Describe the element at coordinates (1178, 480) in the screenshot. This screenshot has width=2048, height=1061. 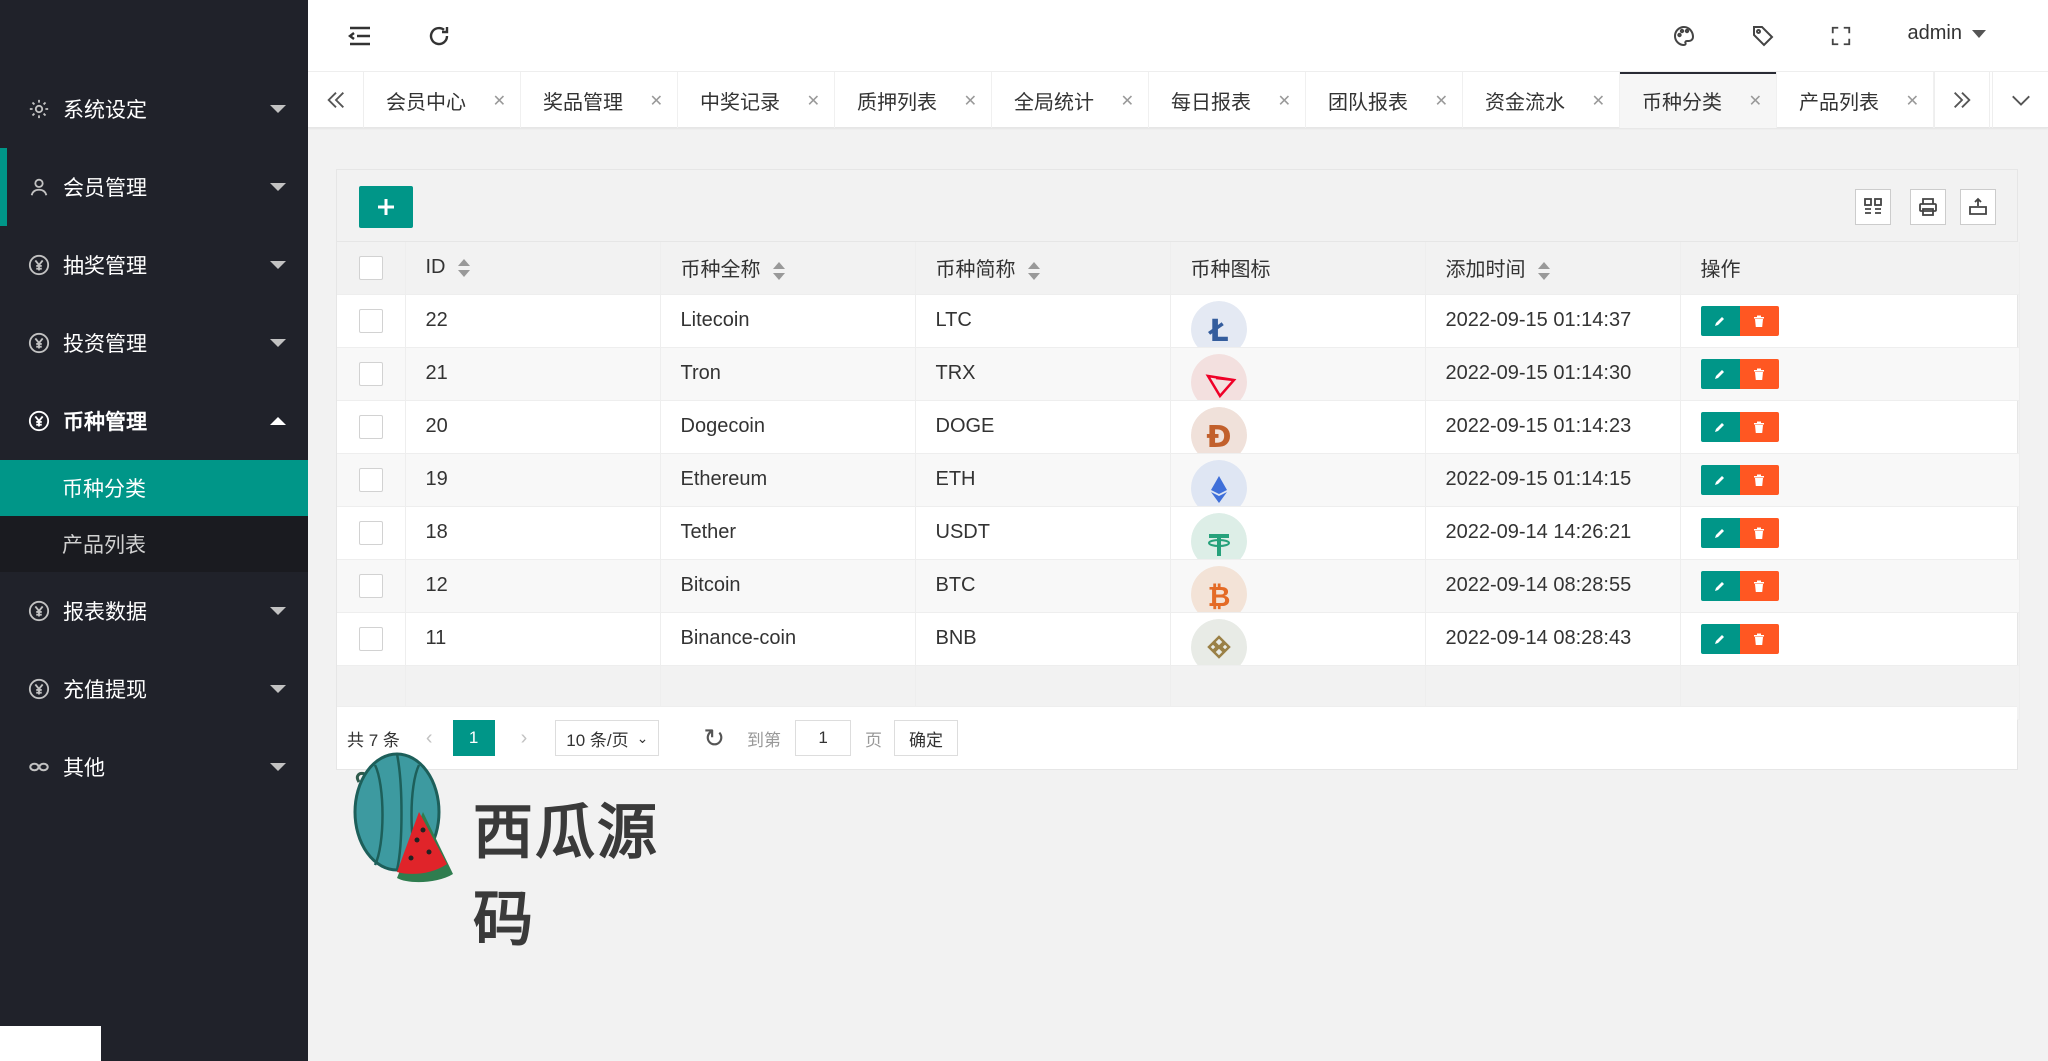
I see `table-row: 19 Ethereum ETH 2022-09-15 01:14:15` at that location.